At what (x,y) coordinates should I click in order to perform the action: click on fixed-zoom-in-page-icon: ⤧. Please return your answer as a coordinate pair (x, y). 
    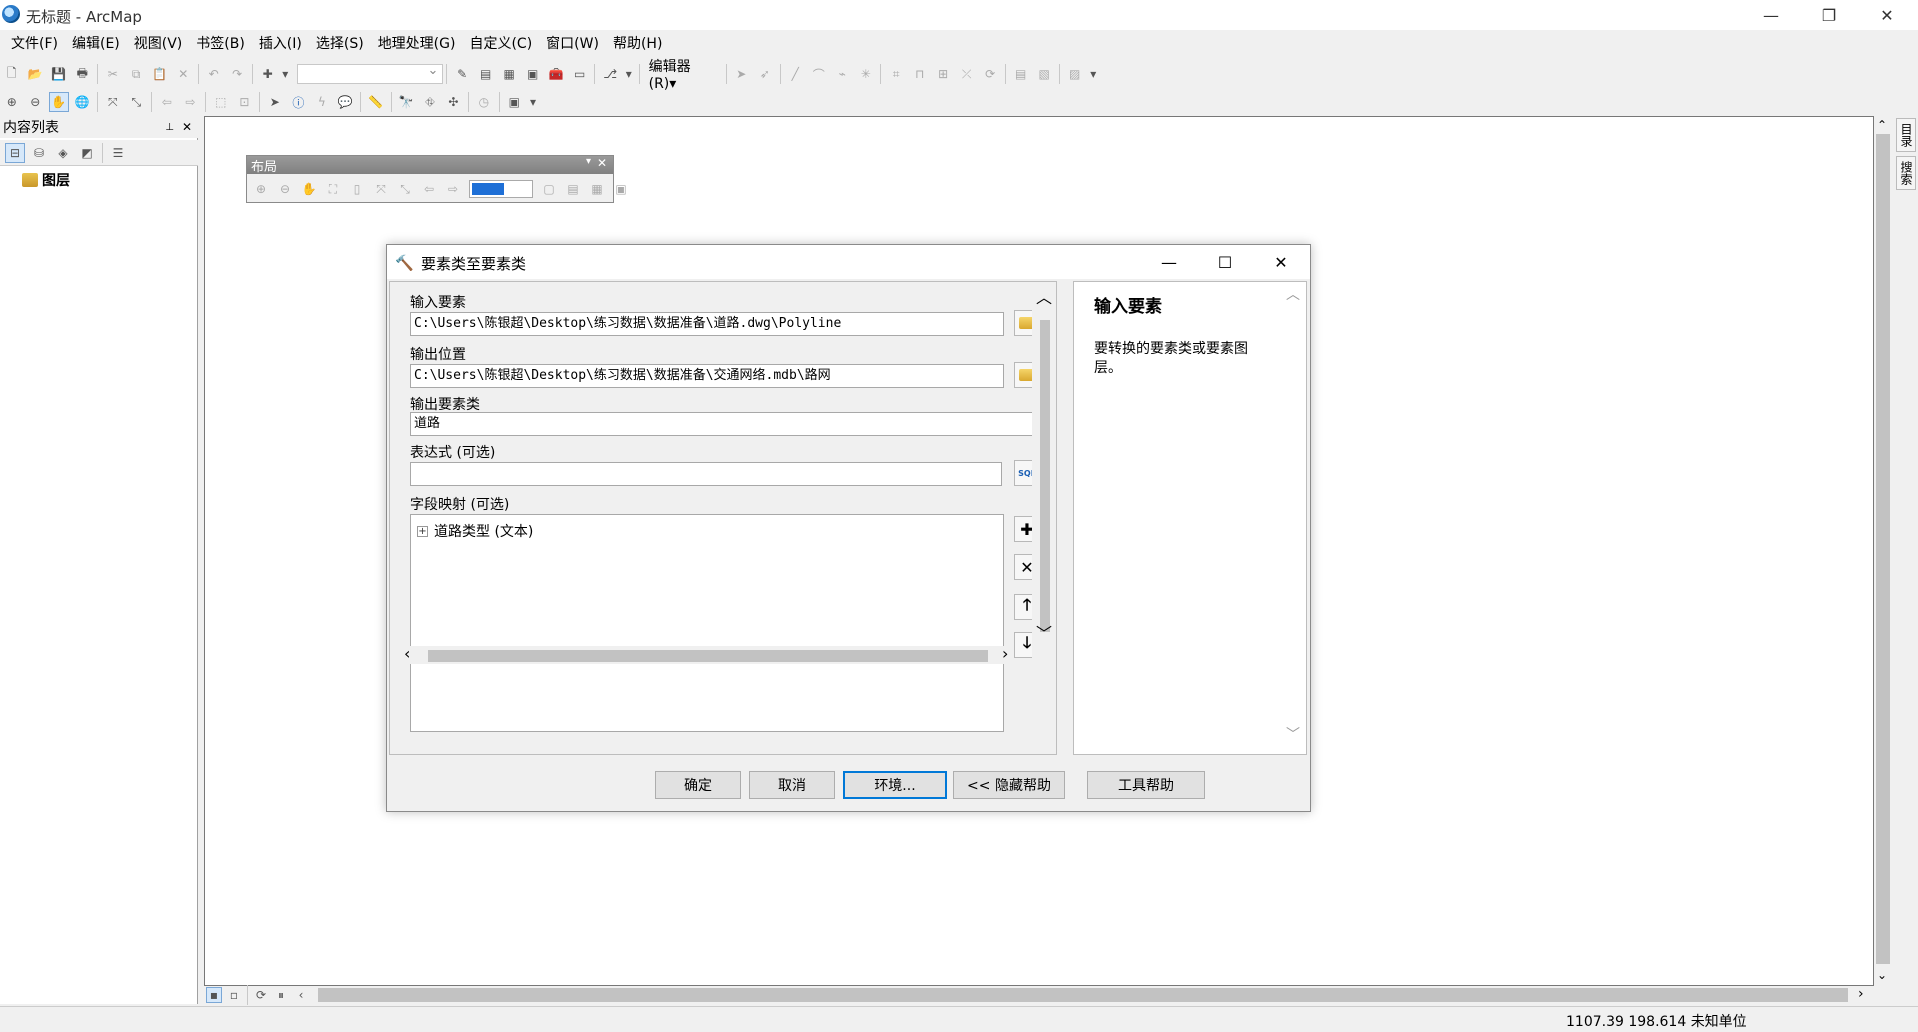
    Looking at the image, I should click on (381, 189).